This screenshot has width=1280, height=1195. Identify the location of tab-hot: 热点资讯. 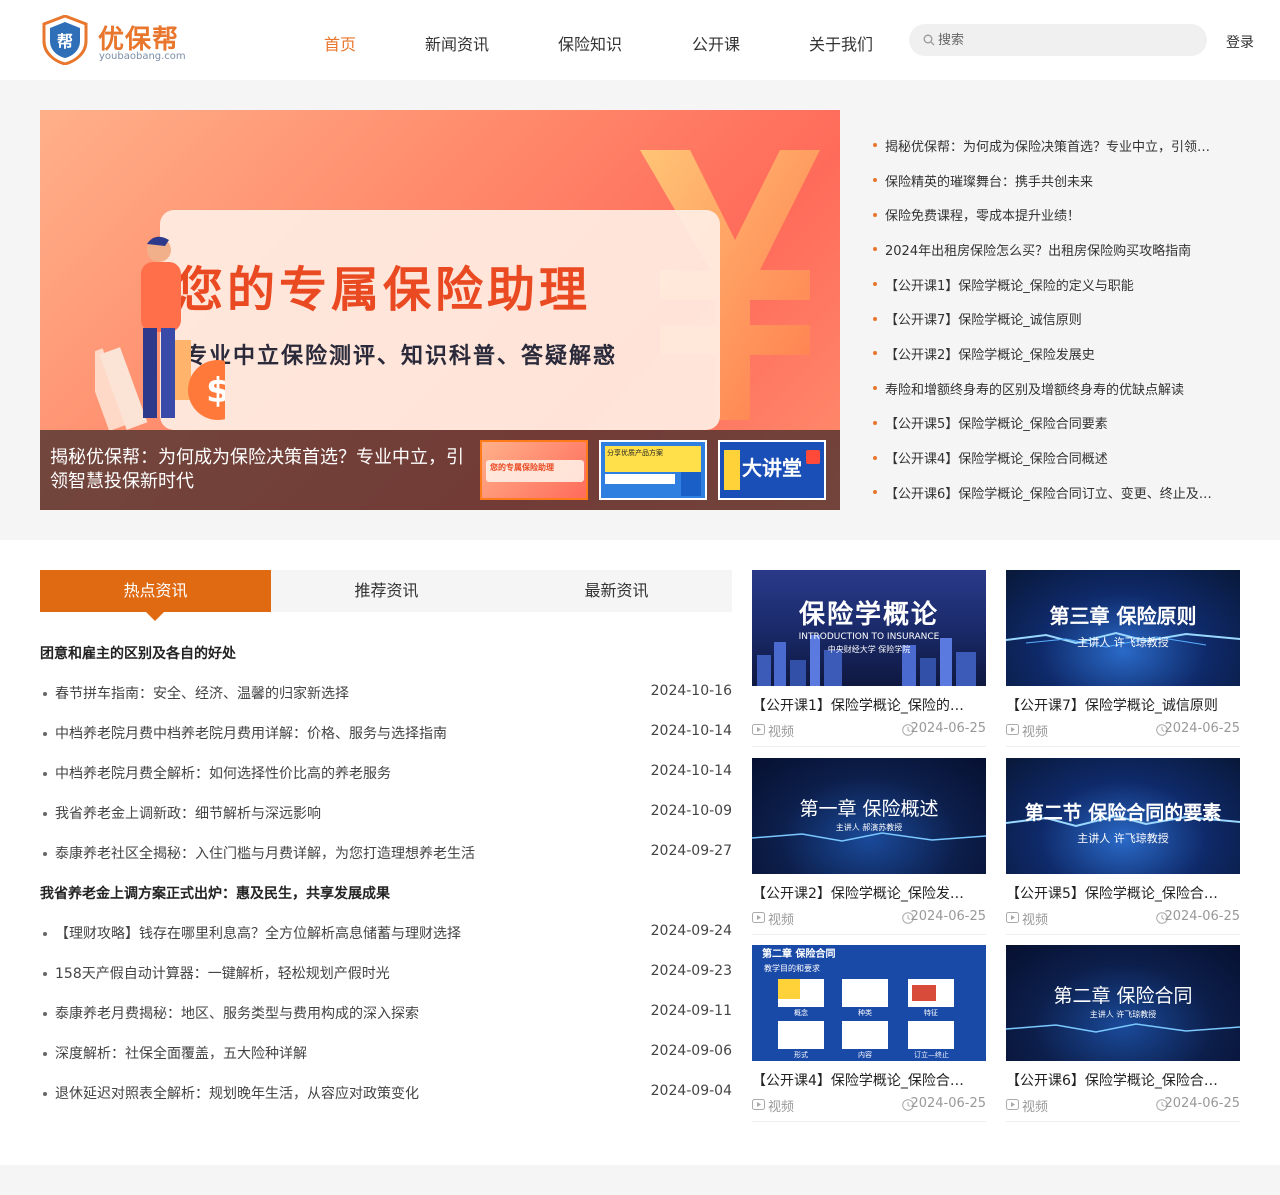
(155, 591).